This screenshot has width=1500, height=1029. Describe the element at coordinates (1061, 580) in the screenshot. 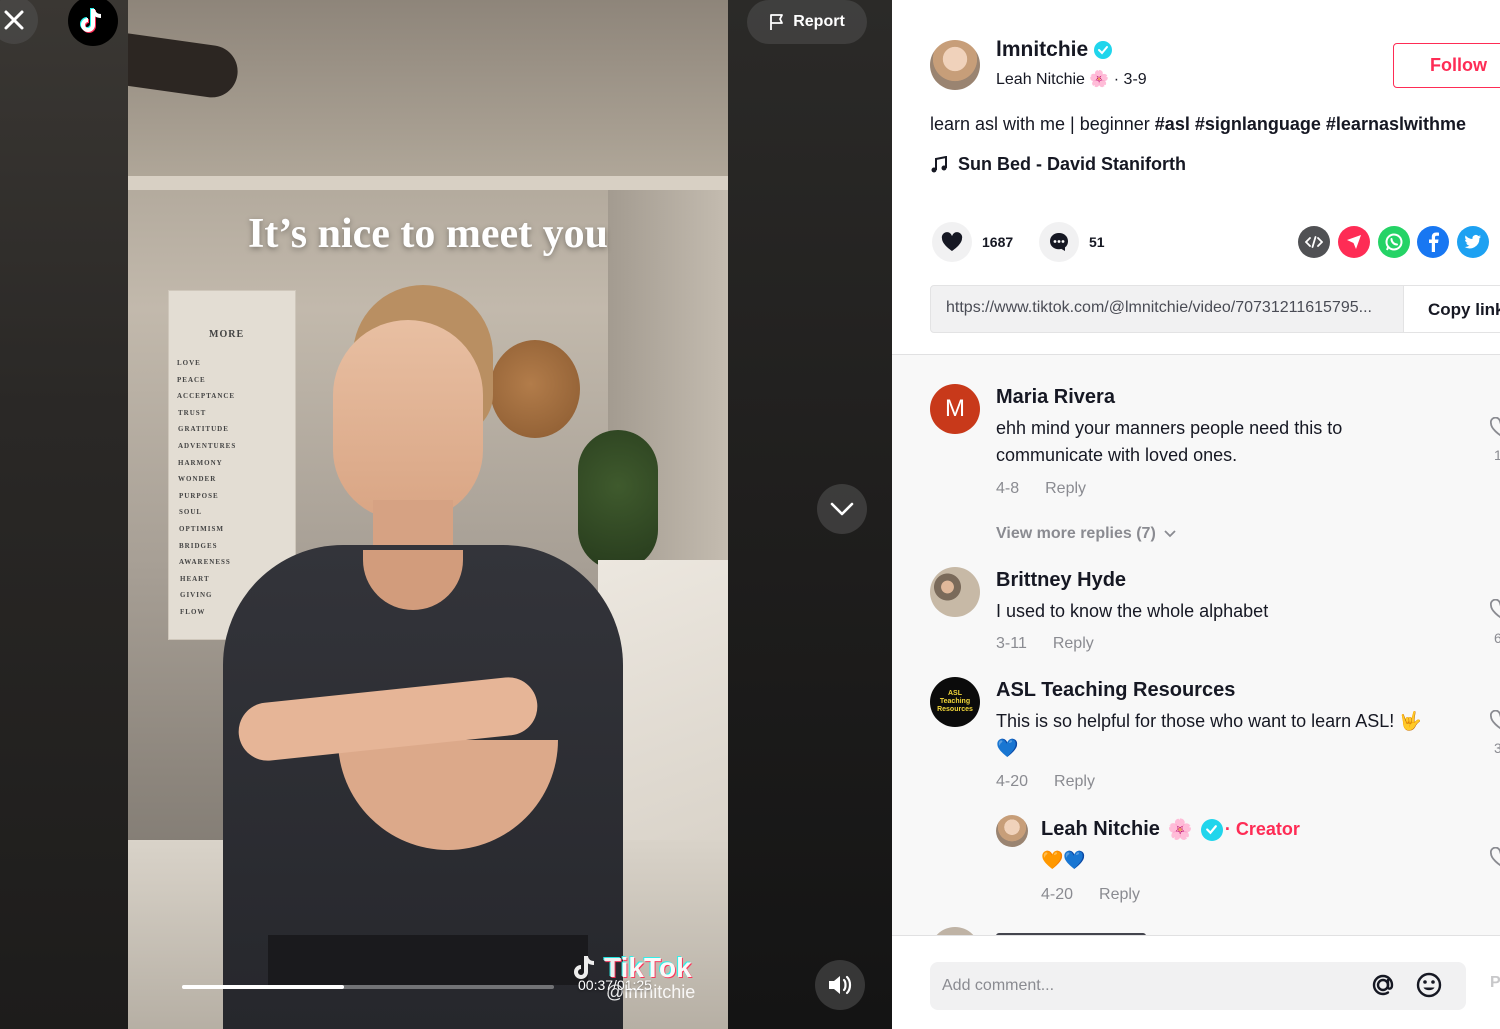

I see `comment-author: Brittney Hyde` at that location.